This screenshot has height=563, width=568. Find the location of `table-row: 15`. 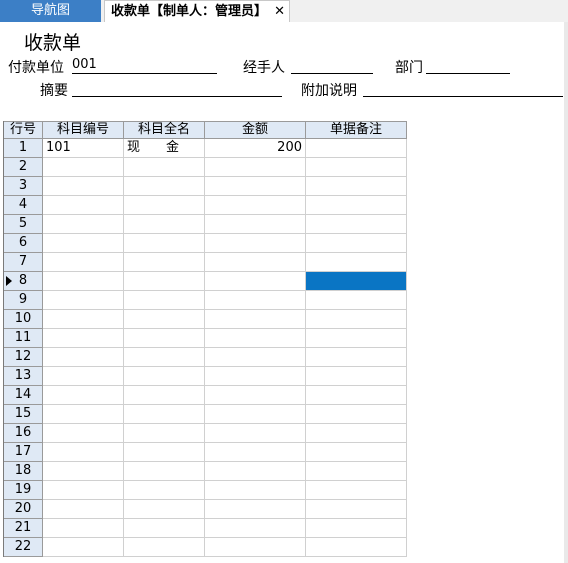

table-row: 15 is located at coordinates (205, 414).